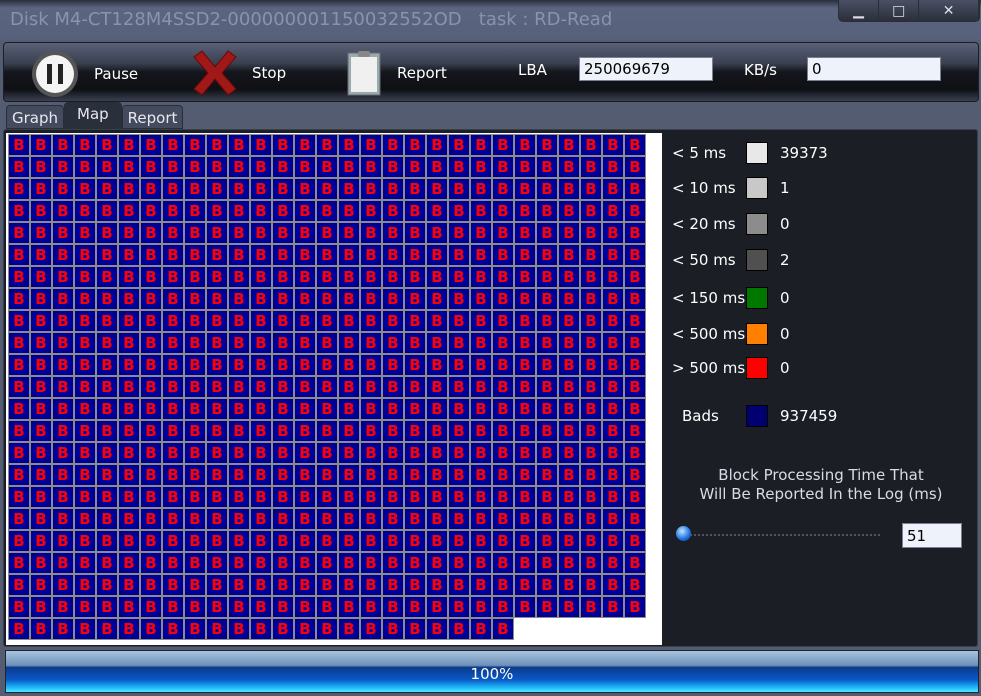 The width and height of the screenshot is (981, 696). What do you see at coordinates (646, 69) in the screenshot?
I see `lba-field` at bounding box center [646, 69].